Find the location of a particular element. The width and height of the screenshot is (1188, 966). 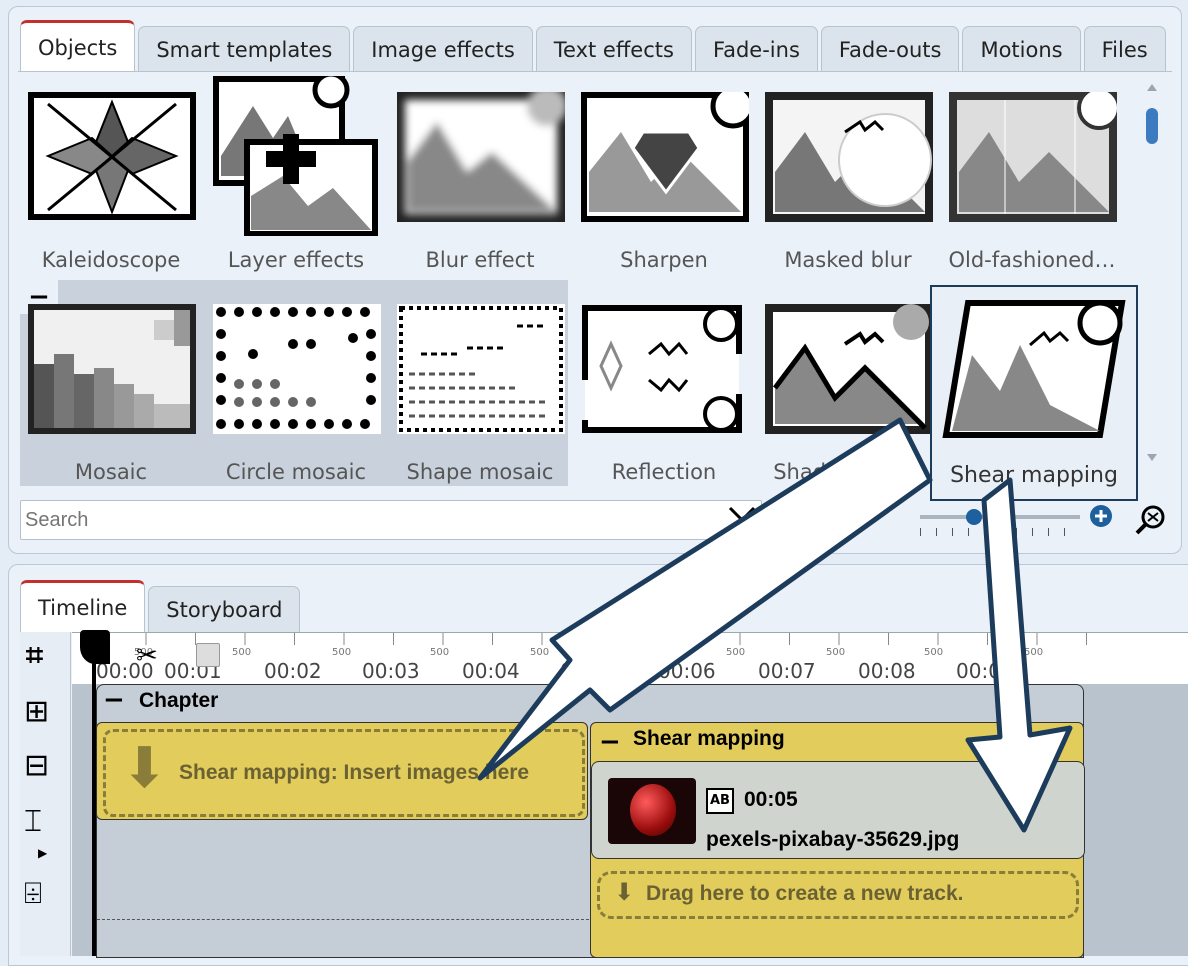

expand-arrow-icon: ▶ is located at coordinates (42, 853).